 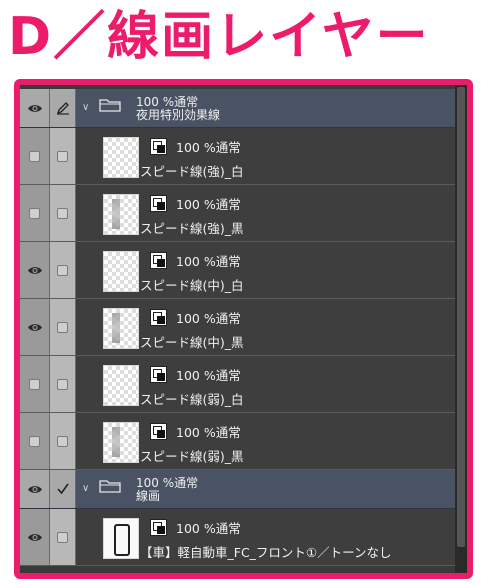 What do you see at coordinates (271, 384) in the screenshot?
I see `layer-content: 100 %通常スピード線(弱)_白` at bounding box center [271, 384].